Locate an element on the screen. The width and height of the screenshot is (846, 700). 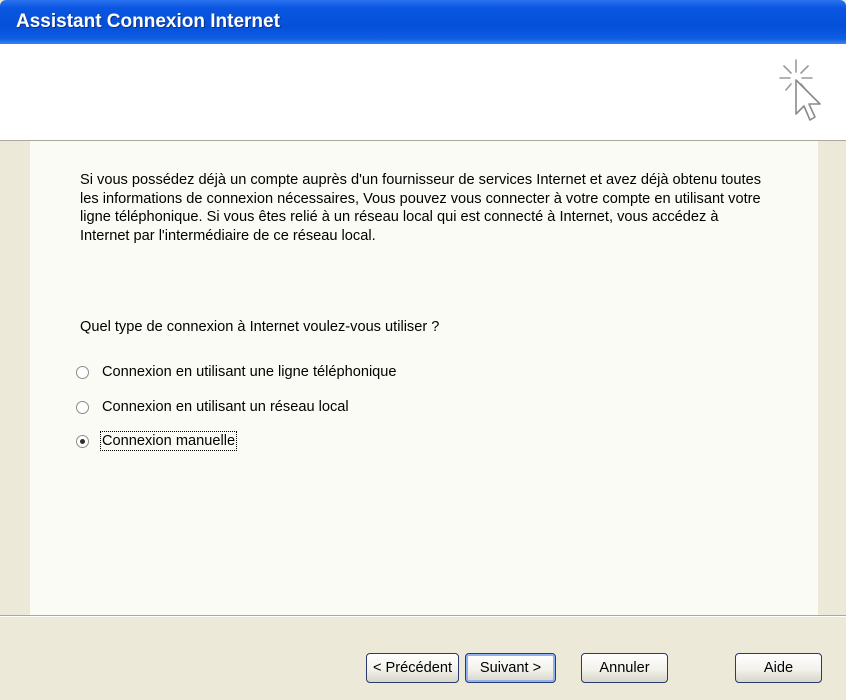
local-network-radio is located at coordinates (82, 407).